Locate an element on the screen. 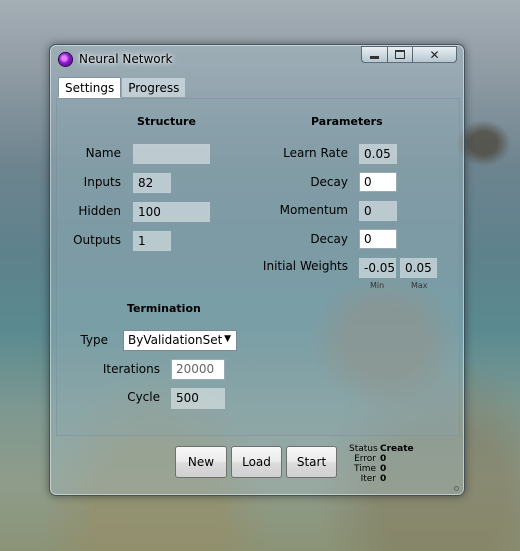 The image size is (520, 551). iter-key: Iter is located at coordinates (368, 479).